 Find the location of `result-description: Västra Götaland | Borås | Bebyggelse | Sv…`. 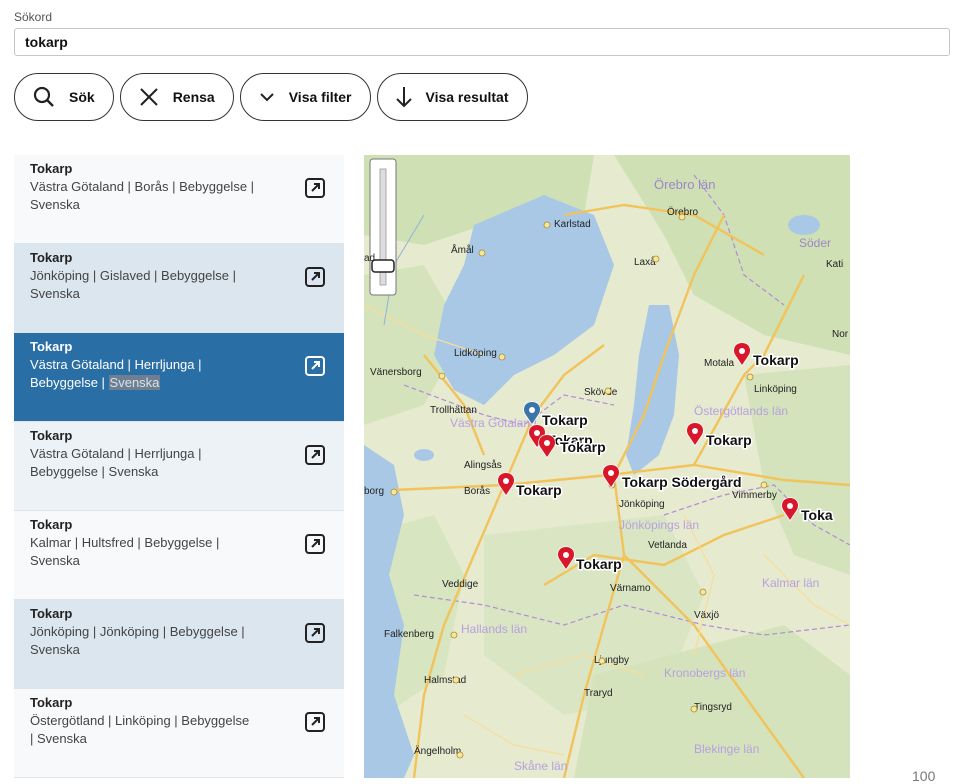

result-description: Västra Götaland | Borås | Bebyggelse | Sv… is located at coordinates (142, 195).